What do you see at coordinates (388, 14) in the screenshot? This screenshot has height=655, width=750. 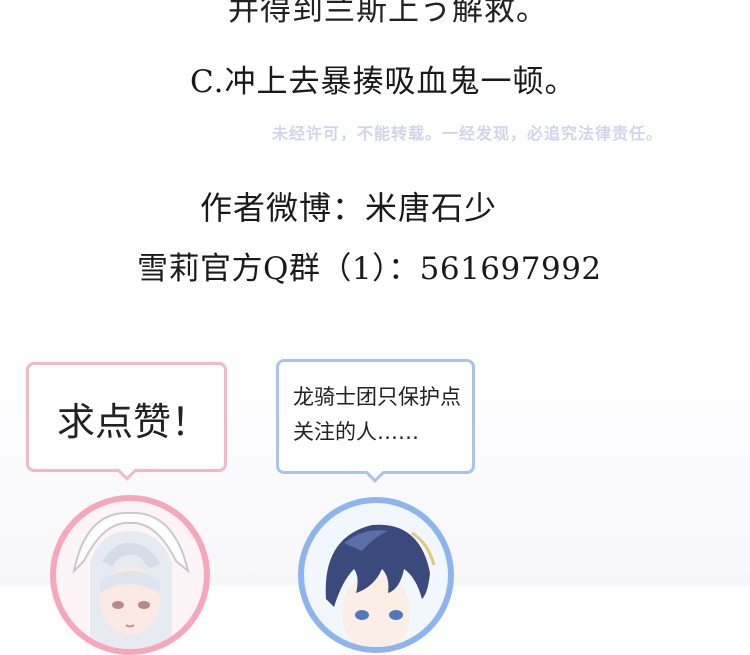 I see `cut-off-text-line: 并得到兰斯上う解救。` at bounding box center [388, 14].